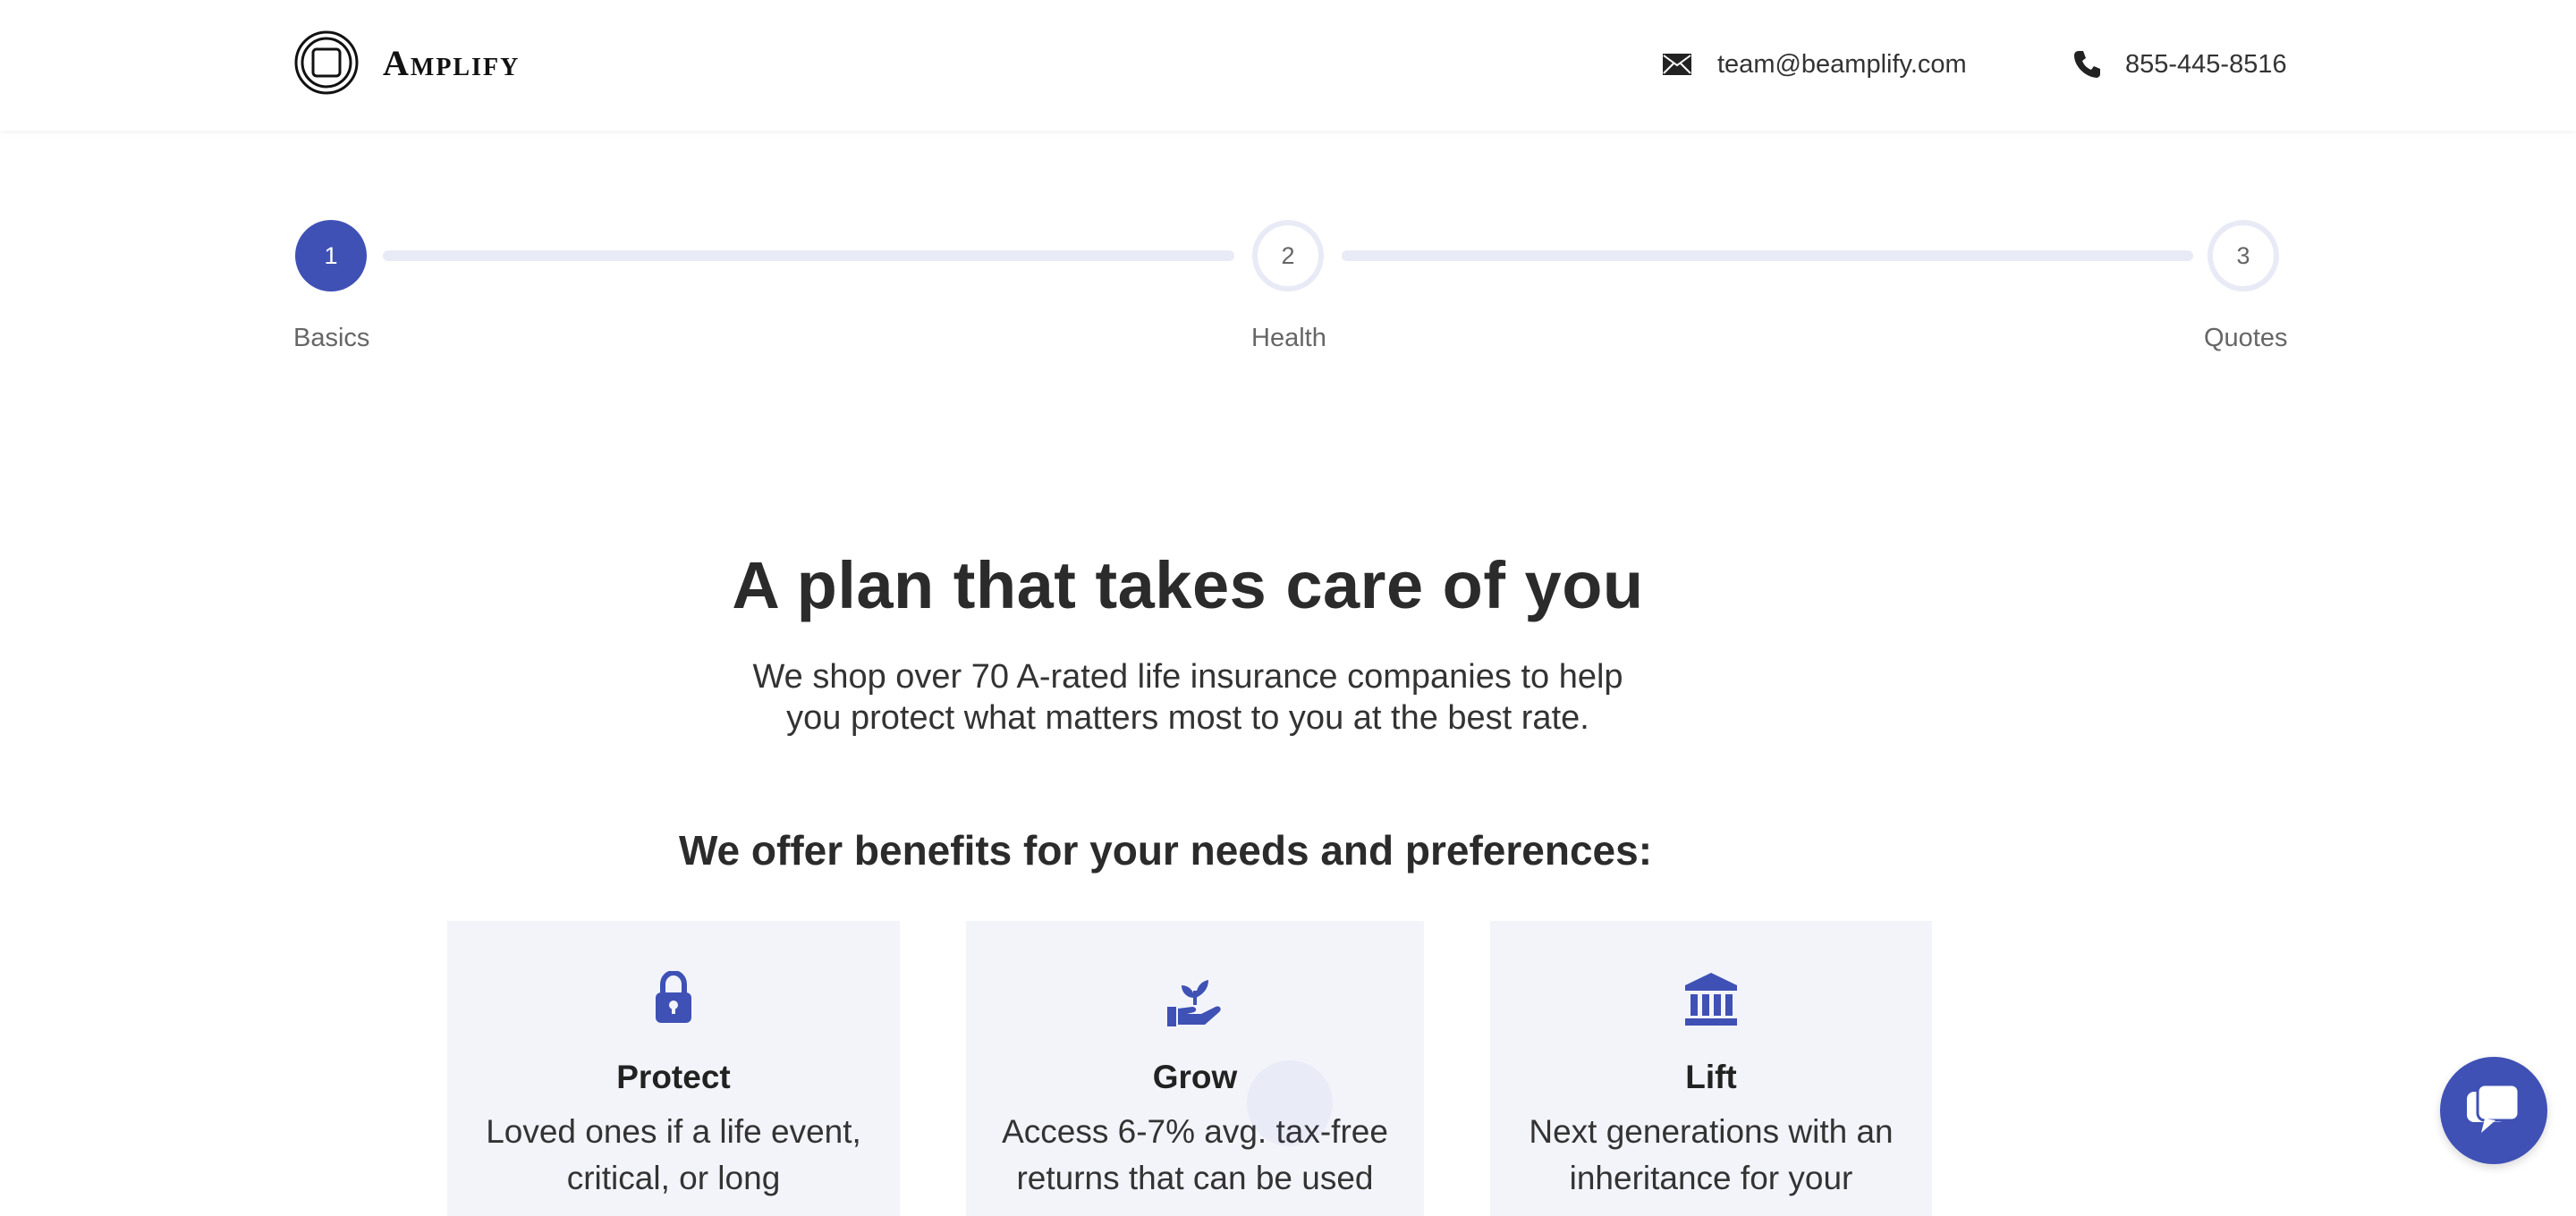 Image resolution: width=2576 pixels, height=1216 pixels. I want to click on brand-name: Amplify, so click(452, 63).